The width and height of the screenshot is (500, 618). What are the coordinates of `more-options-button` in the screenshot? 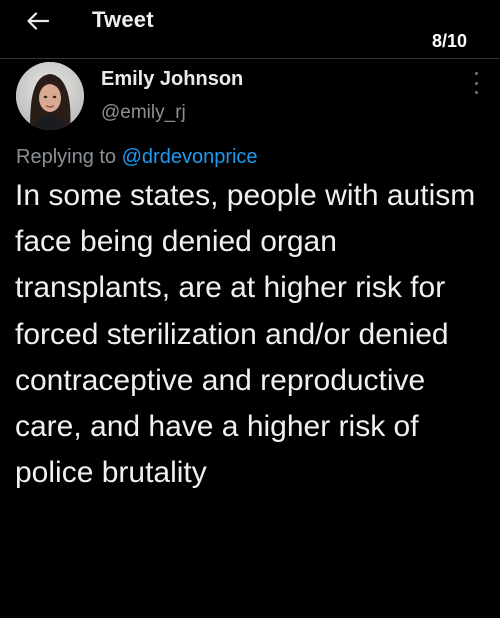 It's located at (476, 83).